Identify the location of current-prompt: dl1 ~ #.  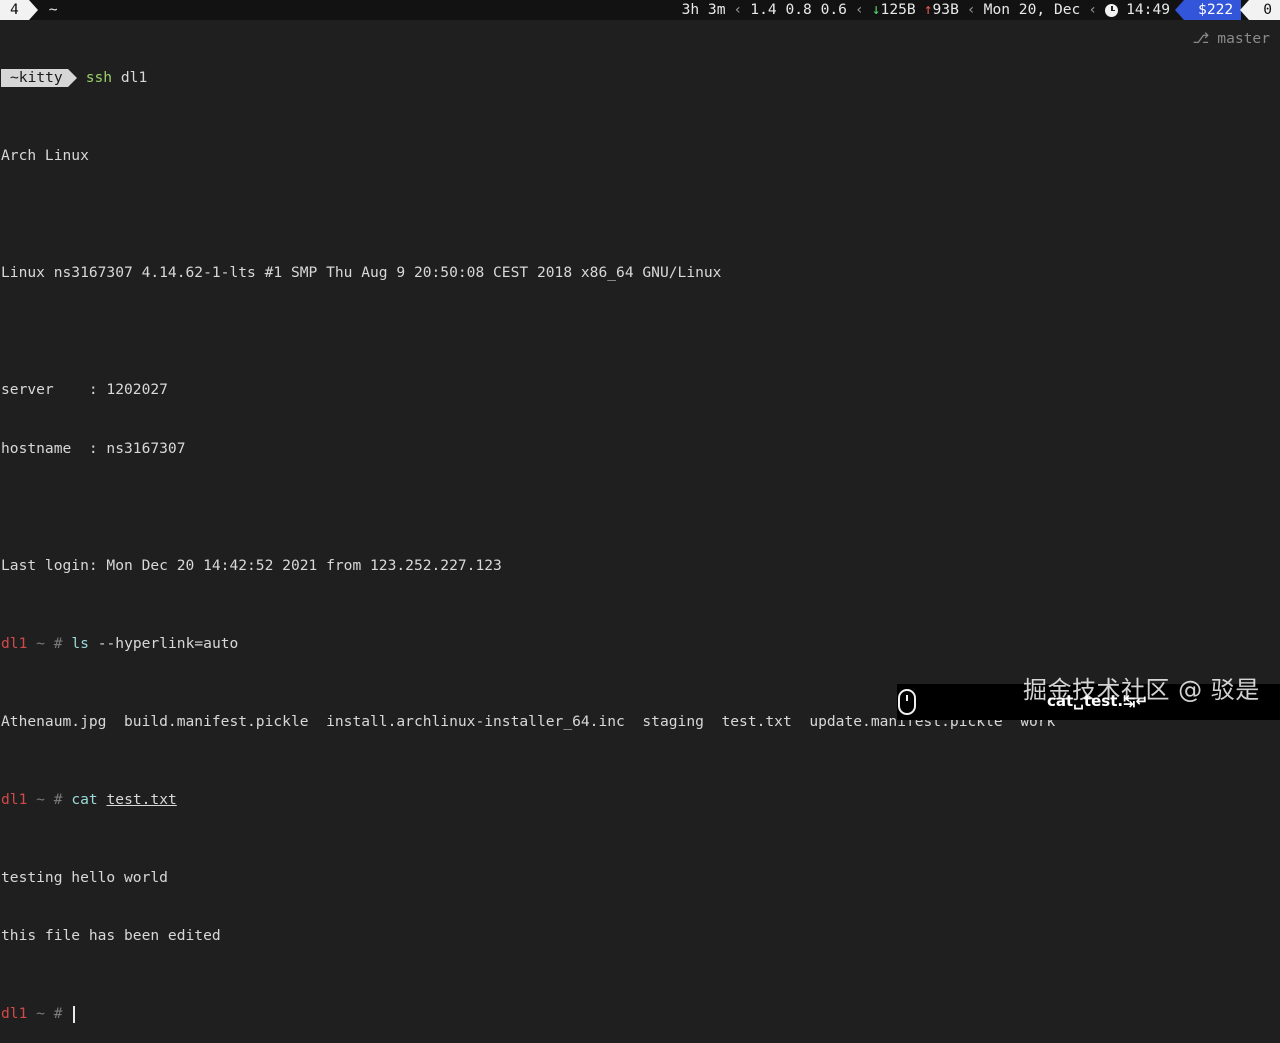
(640, 1014).